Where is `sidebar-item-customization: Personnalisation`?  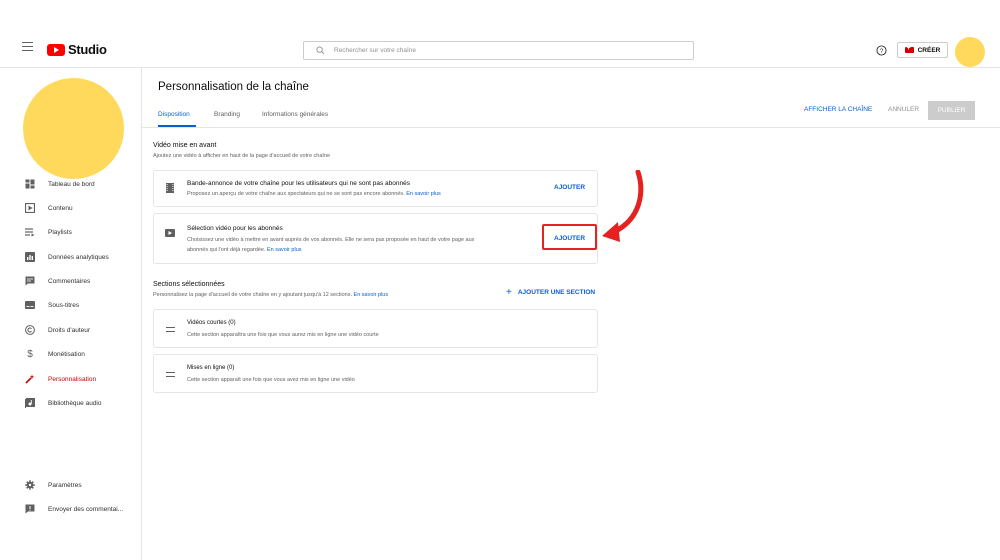 sidebar-item-customization: Personnalisation is located at coordinates (71, 379).